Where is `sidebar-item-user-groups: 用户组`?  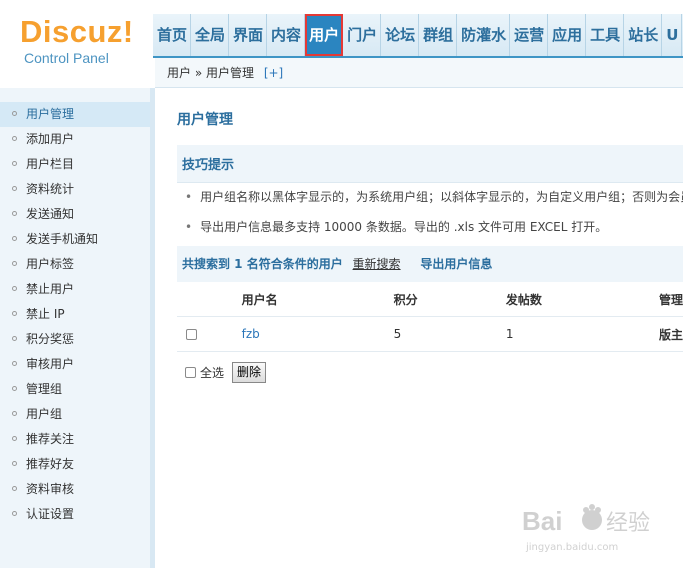 sidebar-item-user-groups: 用户组 is located at coordinates (75, 414).